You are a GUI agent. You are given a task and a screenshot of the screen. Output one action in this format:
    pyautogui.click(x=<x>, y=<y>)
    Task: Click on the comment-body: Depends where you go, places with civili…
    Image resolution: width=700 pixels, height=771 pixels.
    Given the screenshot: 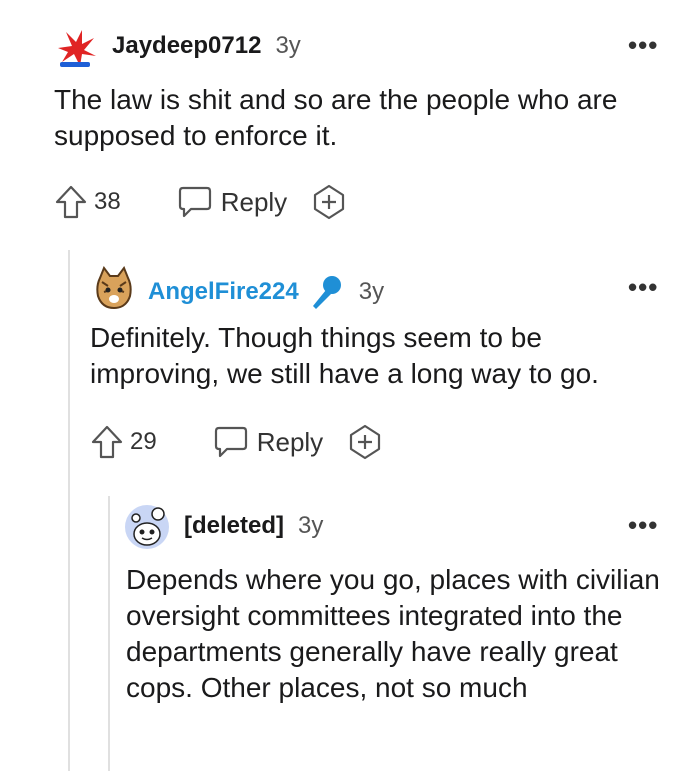 What is the action you would take?
    pyautogui.click(x=393, y=633)
    